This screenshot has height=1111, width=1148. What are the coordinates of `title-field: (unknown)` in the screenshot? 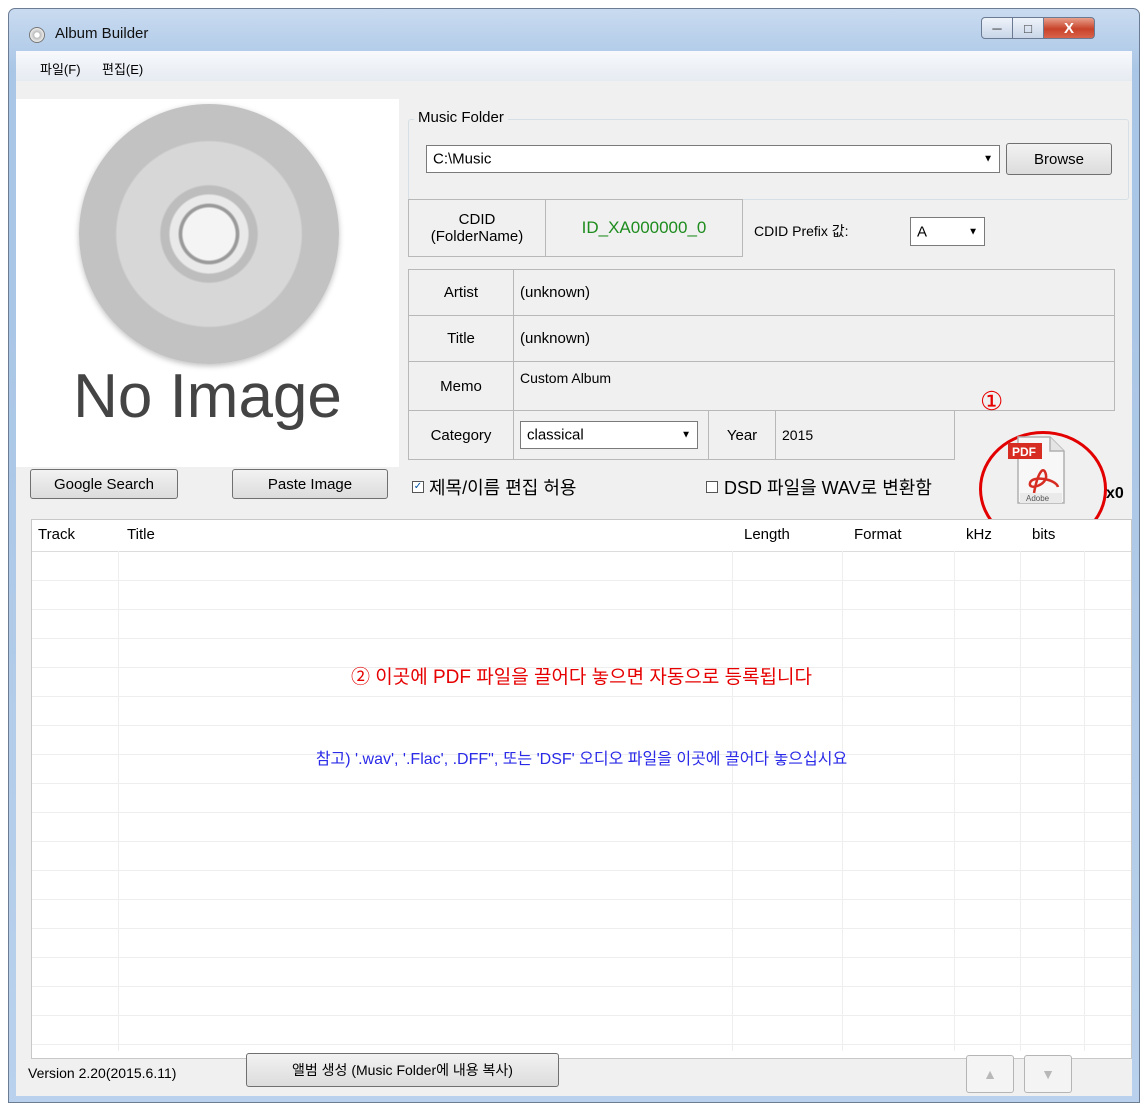 It's located at (814, 338).